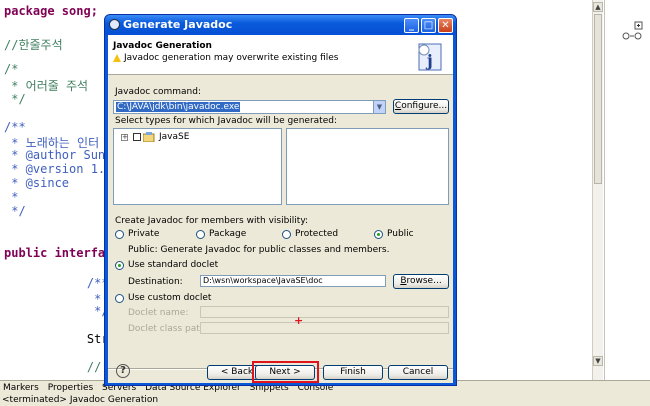 This screenshot has width=650, height=406. What do you see at coordinates (598, 7) in the screenshot?
I see `scroll-up-button: ▲` at bounding box center [598, 7].